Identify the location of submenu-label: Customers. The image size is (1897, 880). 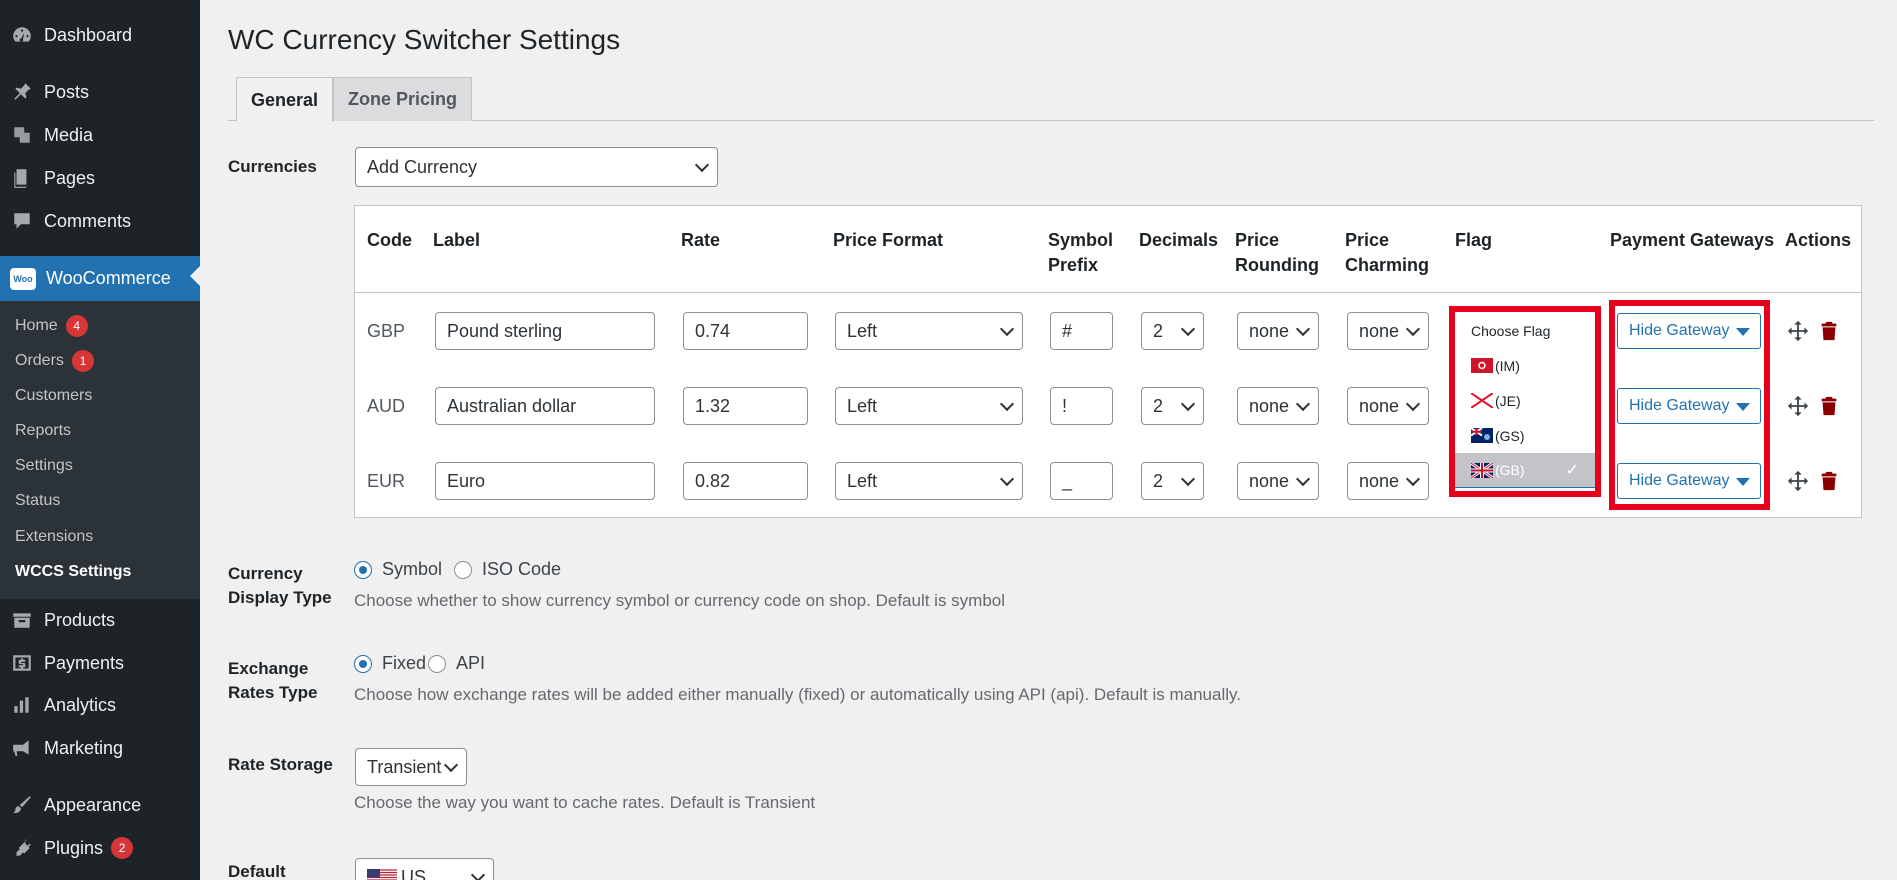
(54, 395).